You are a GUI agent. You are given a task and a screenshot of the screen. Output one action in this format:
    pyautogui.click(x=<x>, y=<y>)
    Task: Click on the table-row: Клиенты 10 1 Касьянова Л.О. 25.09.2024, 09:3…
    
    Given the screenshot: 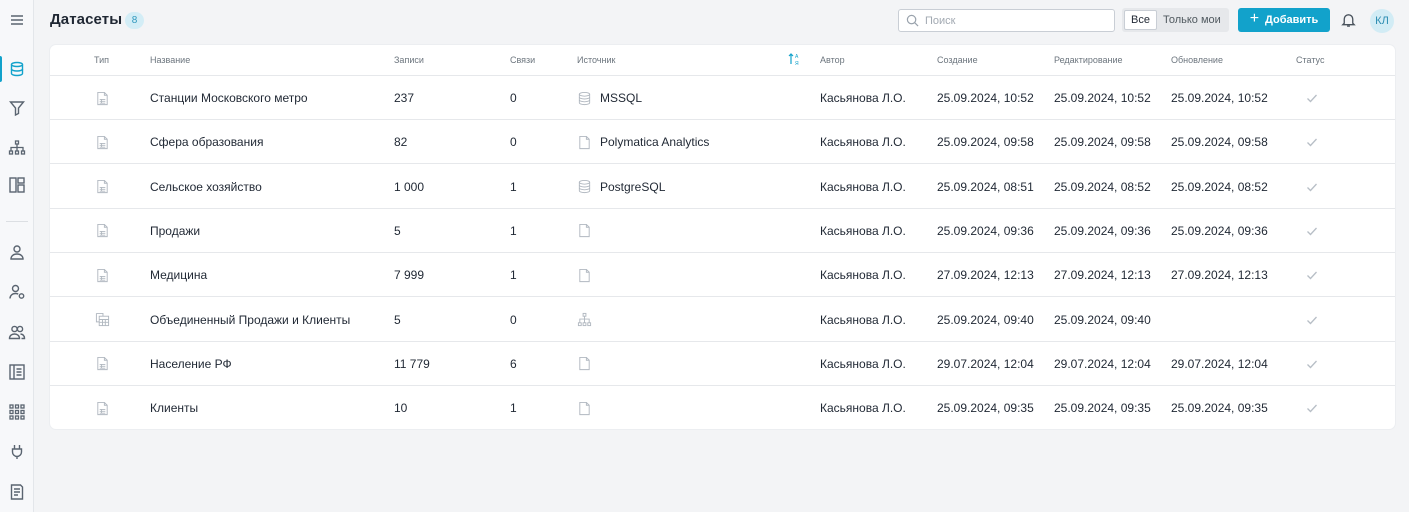 What is the action you would take?
    pyautogui.click(x=722, y=407)
    